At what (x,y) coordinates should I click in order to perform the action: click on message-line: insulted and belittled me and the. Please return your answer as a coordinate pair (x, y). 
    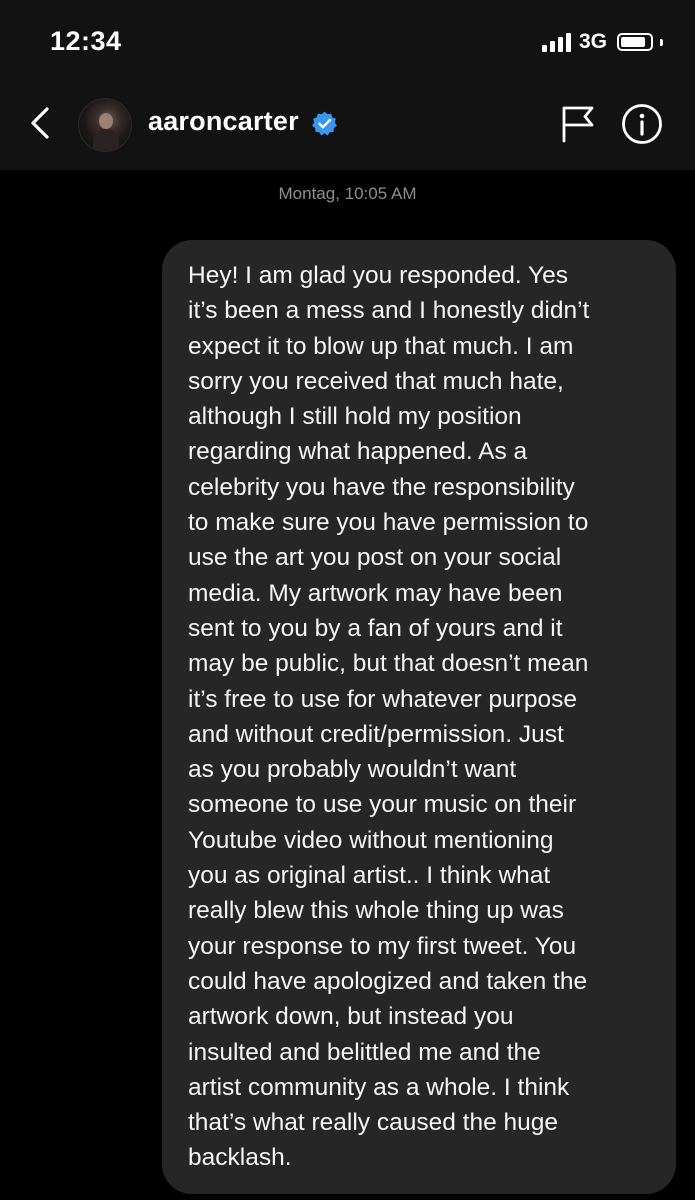
    Looking at the image, I should click on (364, 1052).